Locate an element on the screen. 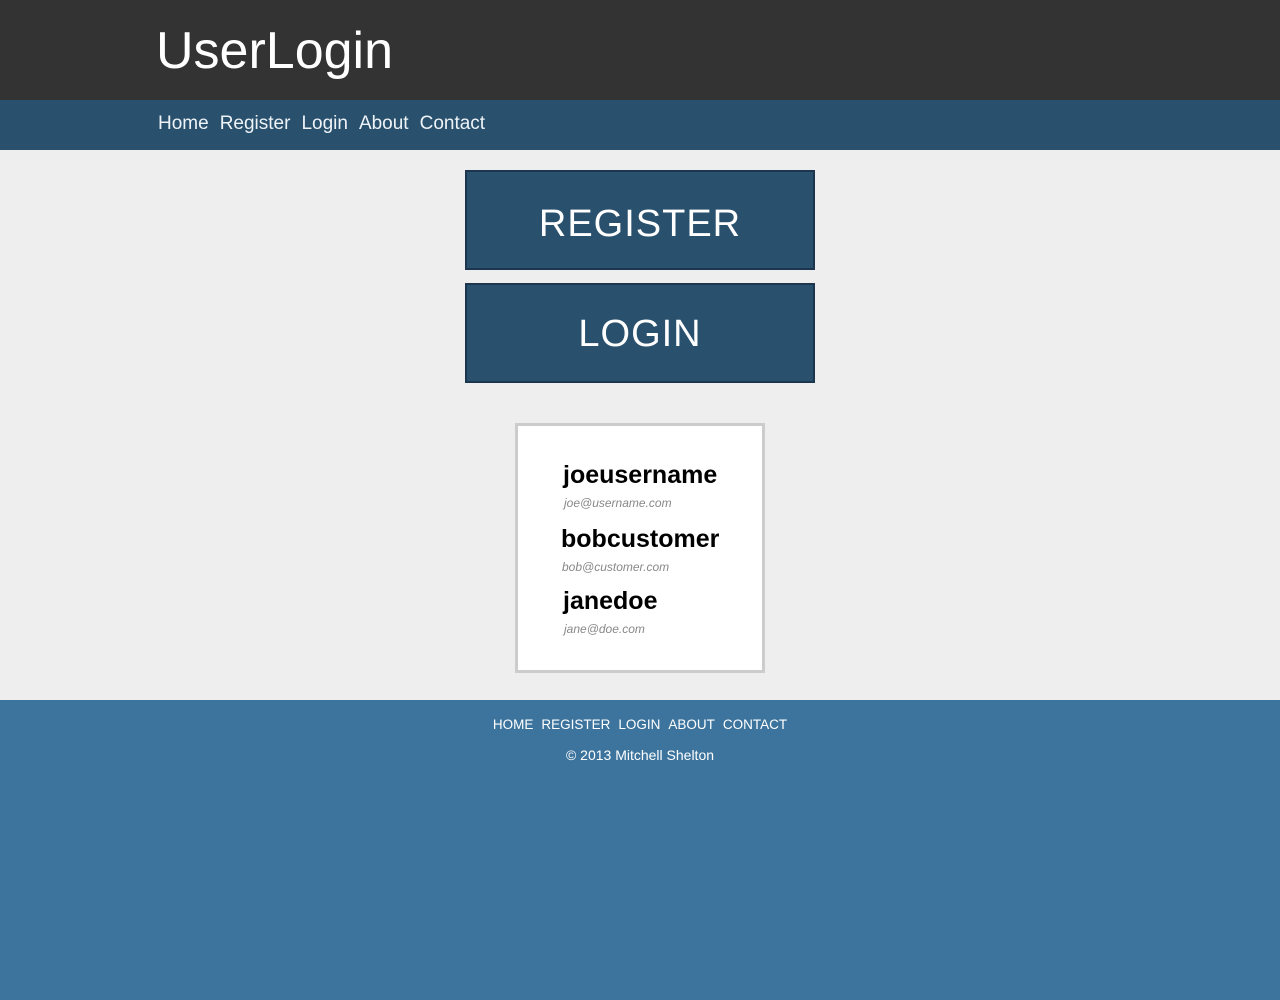 The height and width of the screenshot is (1000, 1280). main-nav: Home Register Login About Contact is located at coordinates (640, 125).